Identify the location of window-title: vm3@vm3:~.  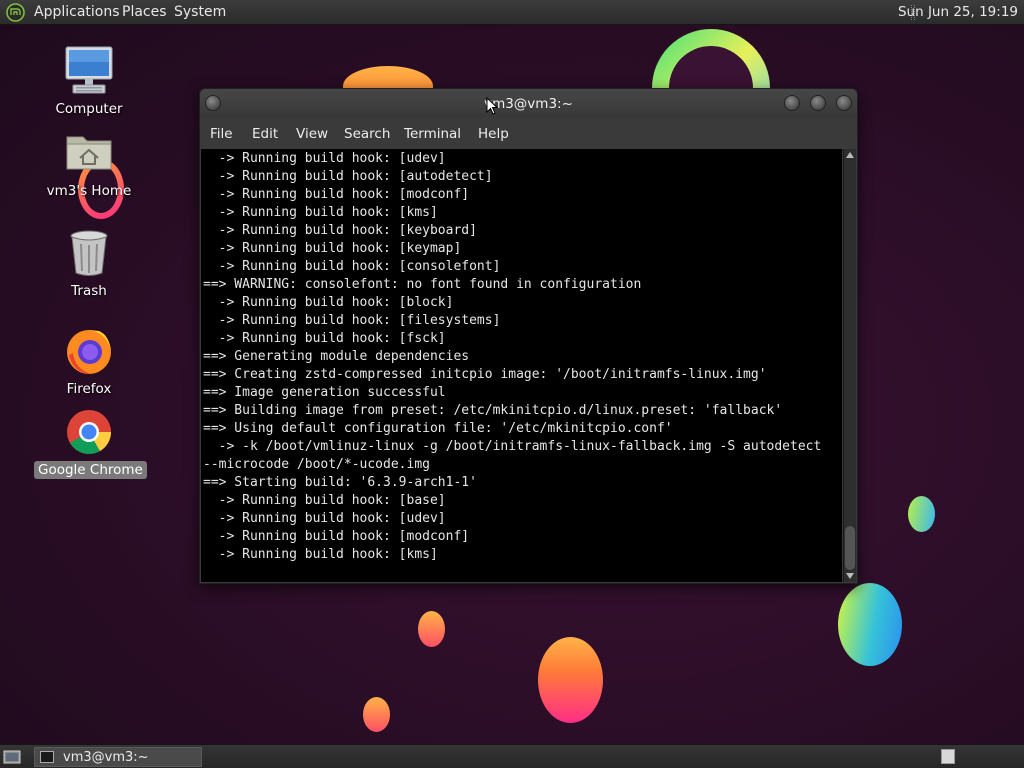
(528, 104).